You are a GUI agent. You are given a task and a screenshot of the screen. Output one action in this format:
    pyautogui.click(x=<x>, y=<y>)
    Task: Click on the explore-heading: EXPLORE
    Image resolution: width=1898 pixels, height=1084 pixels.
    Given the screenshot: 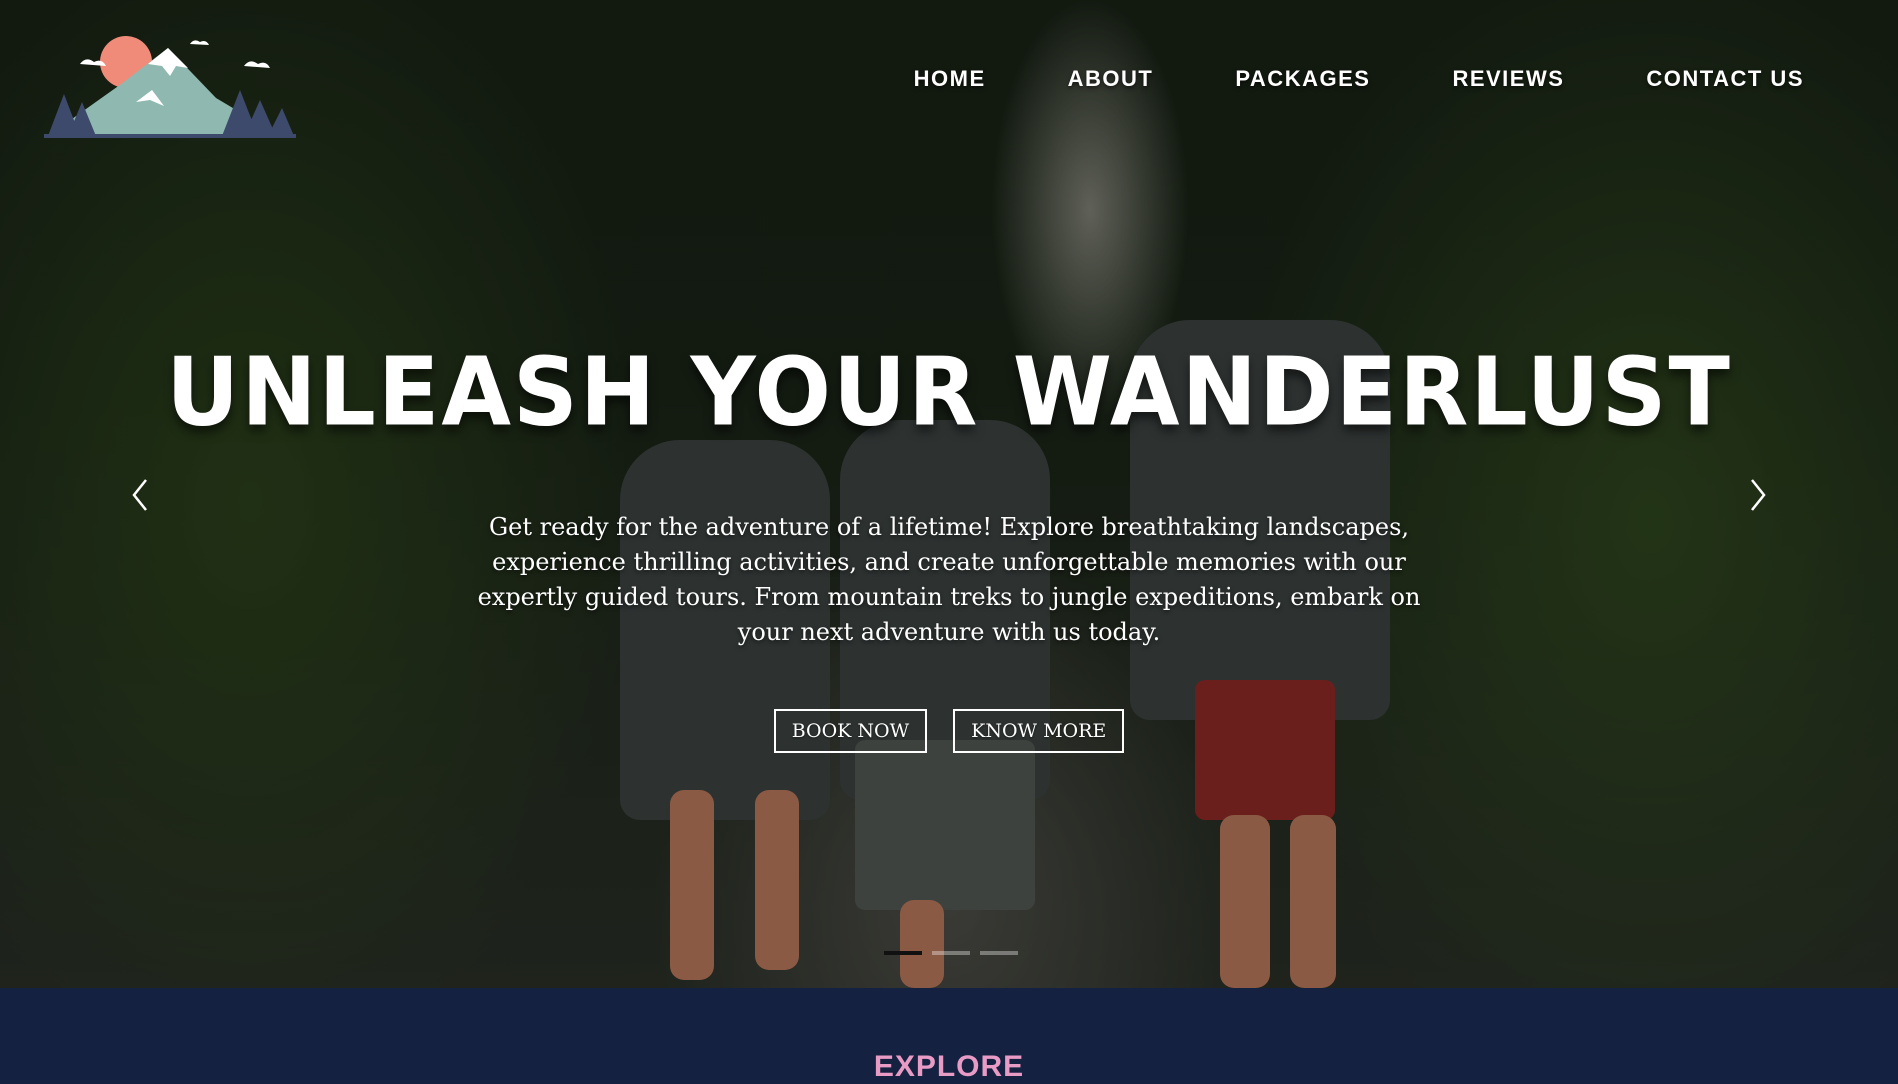 What is the action you would take?
    pyautogui.click(x=949, y=1066)
    